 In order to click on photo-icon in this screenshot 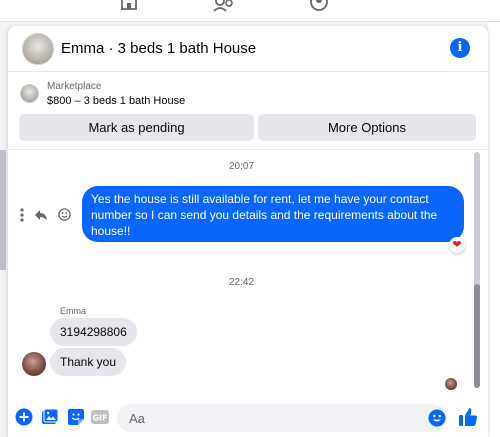, I will do `click(50, 417)`.